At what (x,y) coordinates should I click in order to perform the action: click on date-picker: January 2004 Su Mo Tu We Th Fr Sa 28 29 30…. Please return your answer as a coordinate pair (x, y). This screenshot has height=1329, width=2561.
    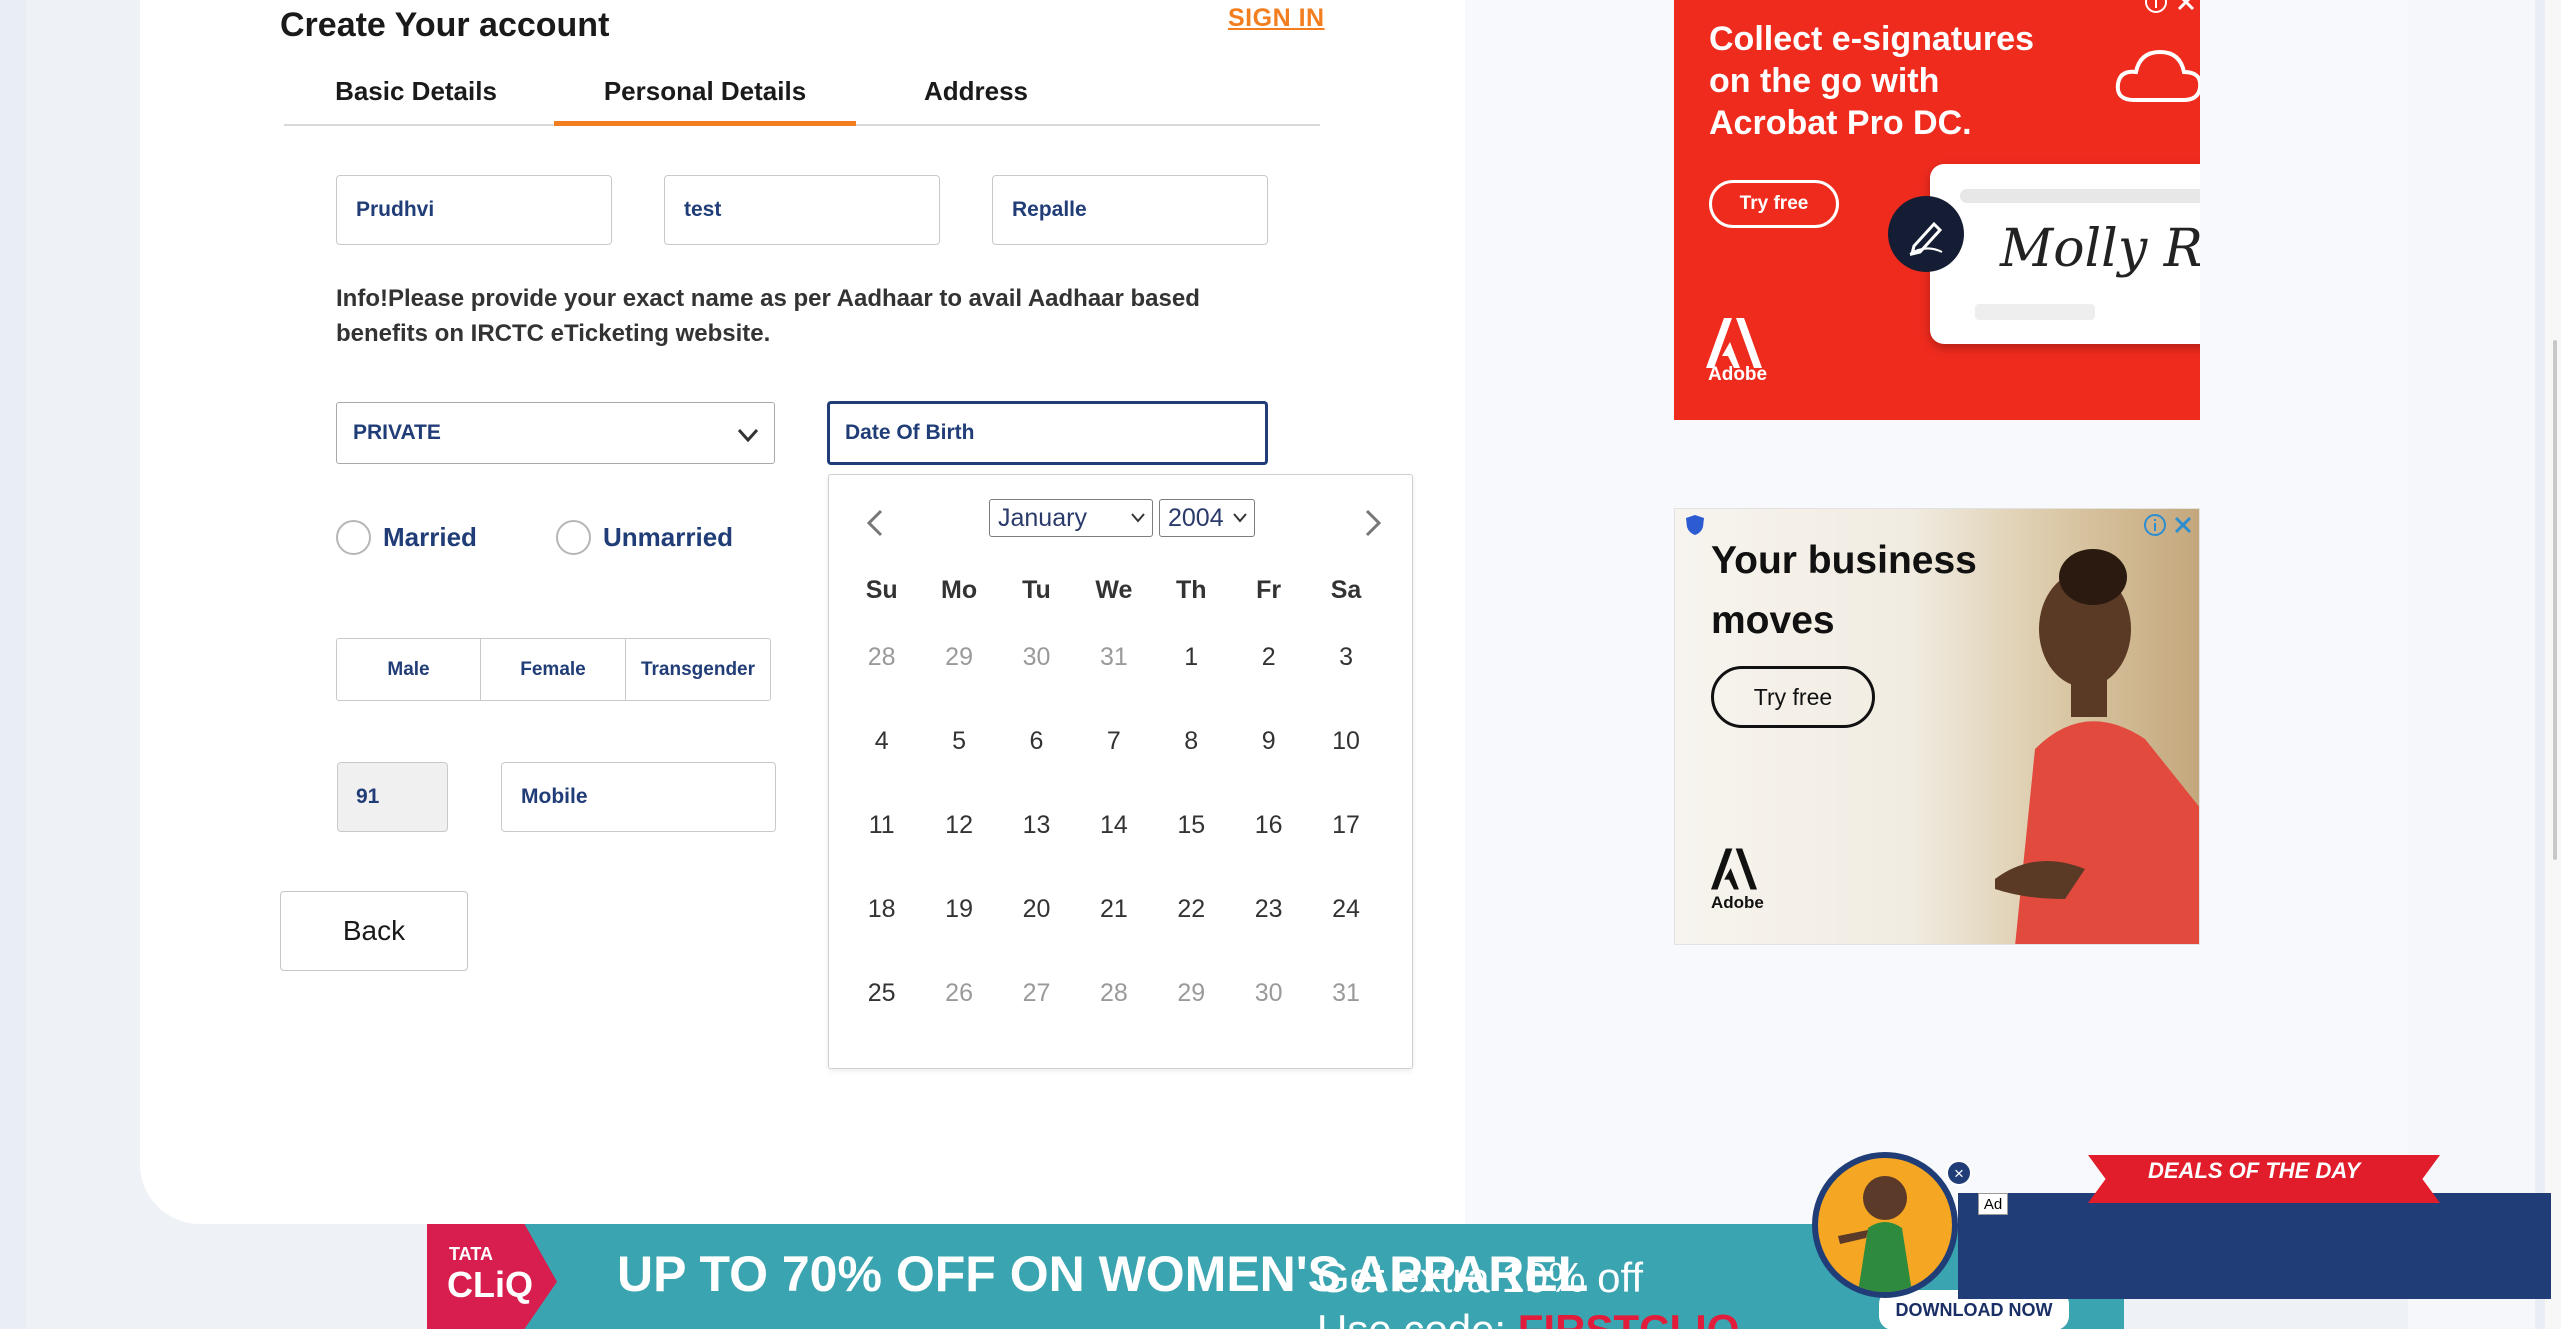
    Looking at the image, I should click on (1120, 771).